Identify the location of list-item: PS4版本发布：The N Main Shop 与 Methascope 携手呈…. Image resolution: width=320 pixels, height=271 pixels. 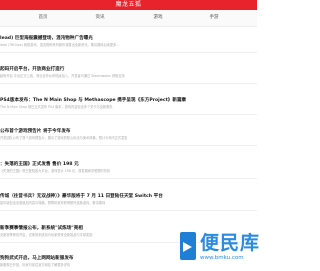
(128, 106).